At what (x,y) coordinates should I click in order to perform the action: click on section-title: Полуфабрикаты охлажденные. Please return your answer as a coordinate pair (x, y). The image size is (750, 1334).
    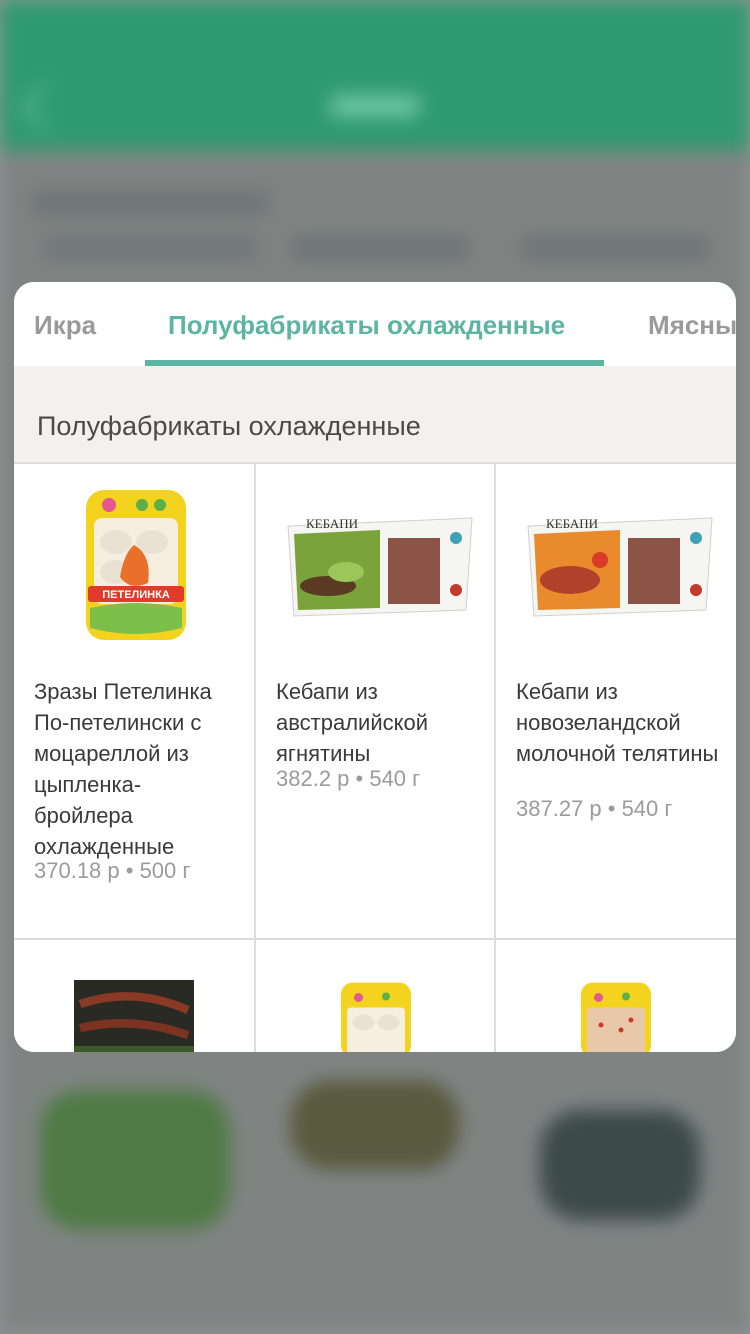
    Looking at the image, I should click on (229, 426).